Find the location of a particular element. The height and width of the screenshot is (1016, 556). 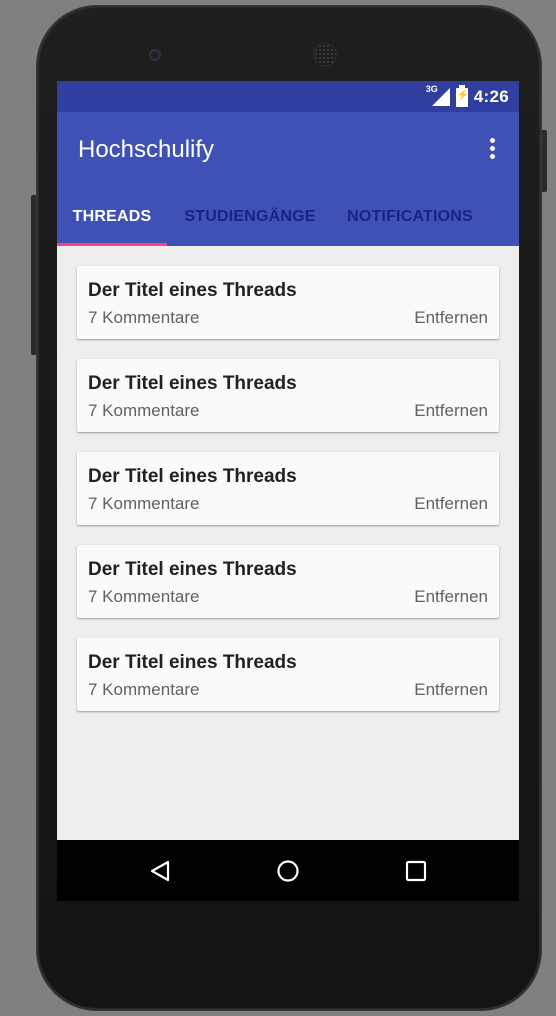

tab-indicator is located at coordinates (112, 244).